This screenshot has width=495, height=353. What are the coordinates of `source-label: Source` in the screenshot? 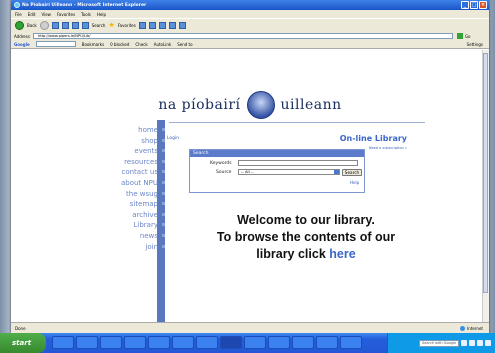 It's located at (224, 172).